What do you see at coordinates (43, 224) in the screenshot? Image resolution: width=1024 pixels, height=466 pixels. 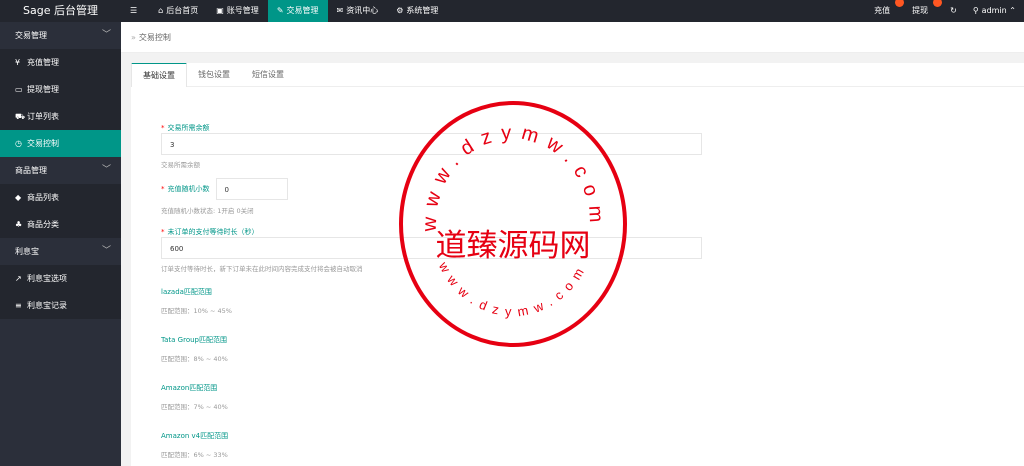 I see `sidebar-item-label: 商品分类` at bounding box center [43, 224].